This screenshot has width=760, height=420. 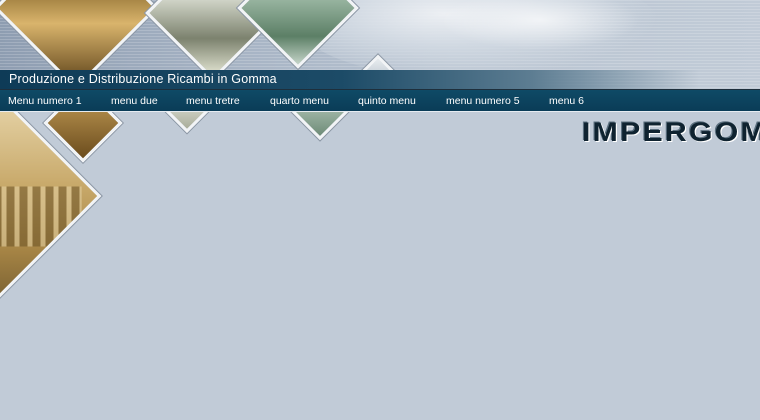 What do you see at coordinates (483, 101) in the screenshot?
I see `nav-item-menu-numero-5: menu numero 5` at bounding box center [483, 101].